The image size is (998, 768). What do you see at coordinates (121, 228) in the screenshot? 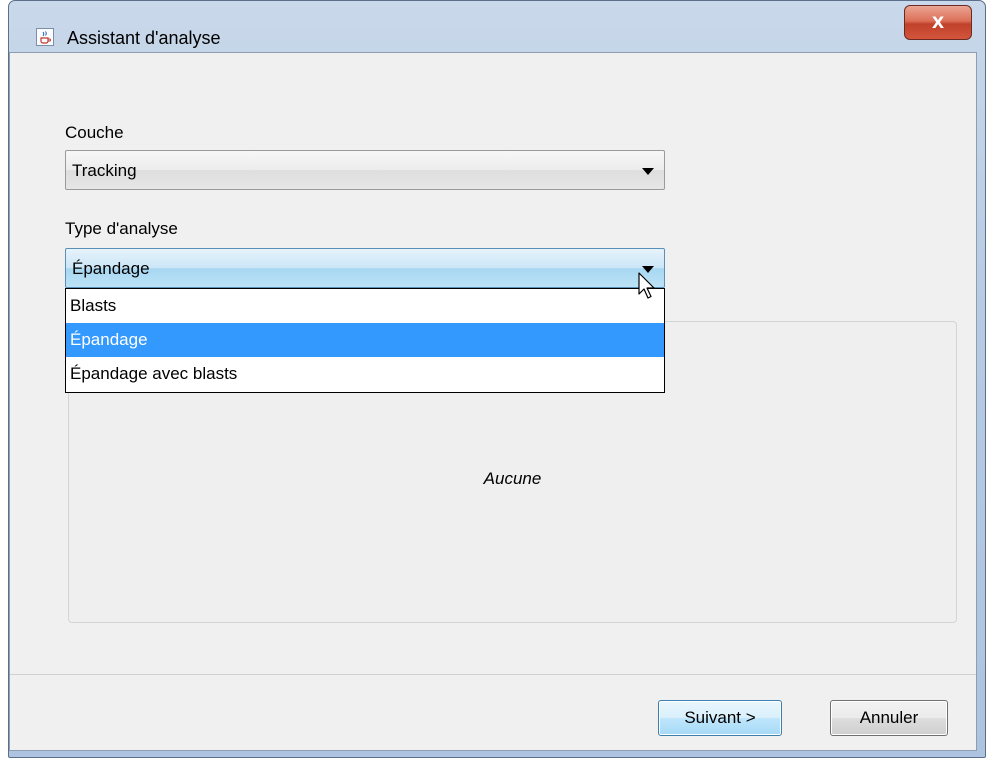
I see `analysis-type-label: Type d'analyse` at bounding box center [121, 228].